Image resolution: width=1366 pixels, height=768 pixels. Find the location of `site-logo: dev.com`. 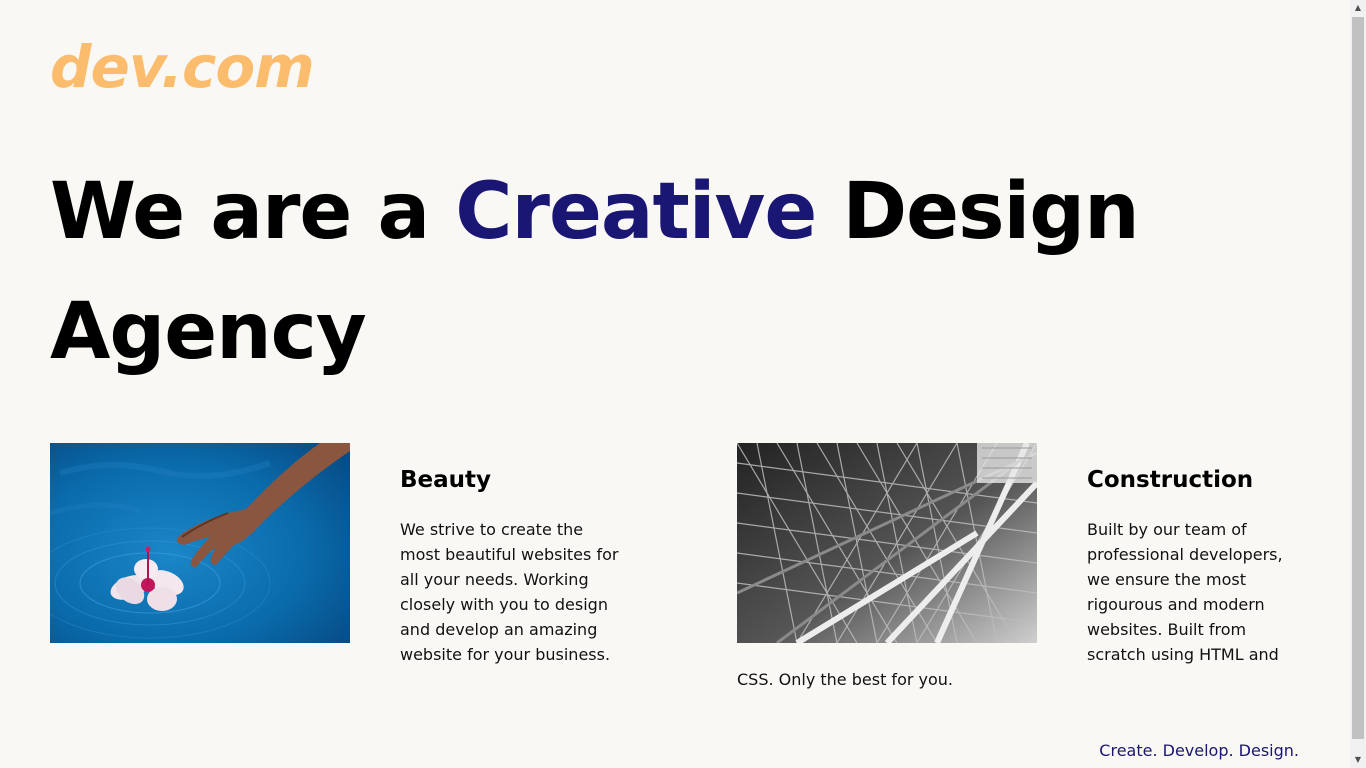

site-logo: dev.com is located at coordinates (182, 67).